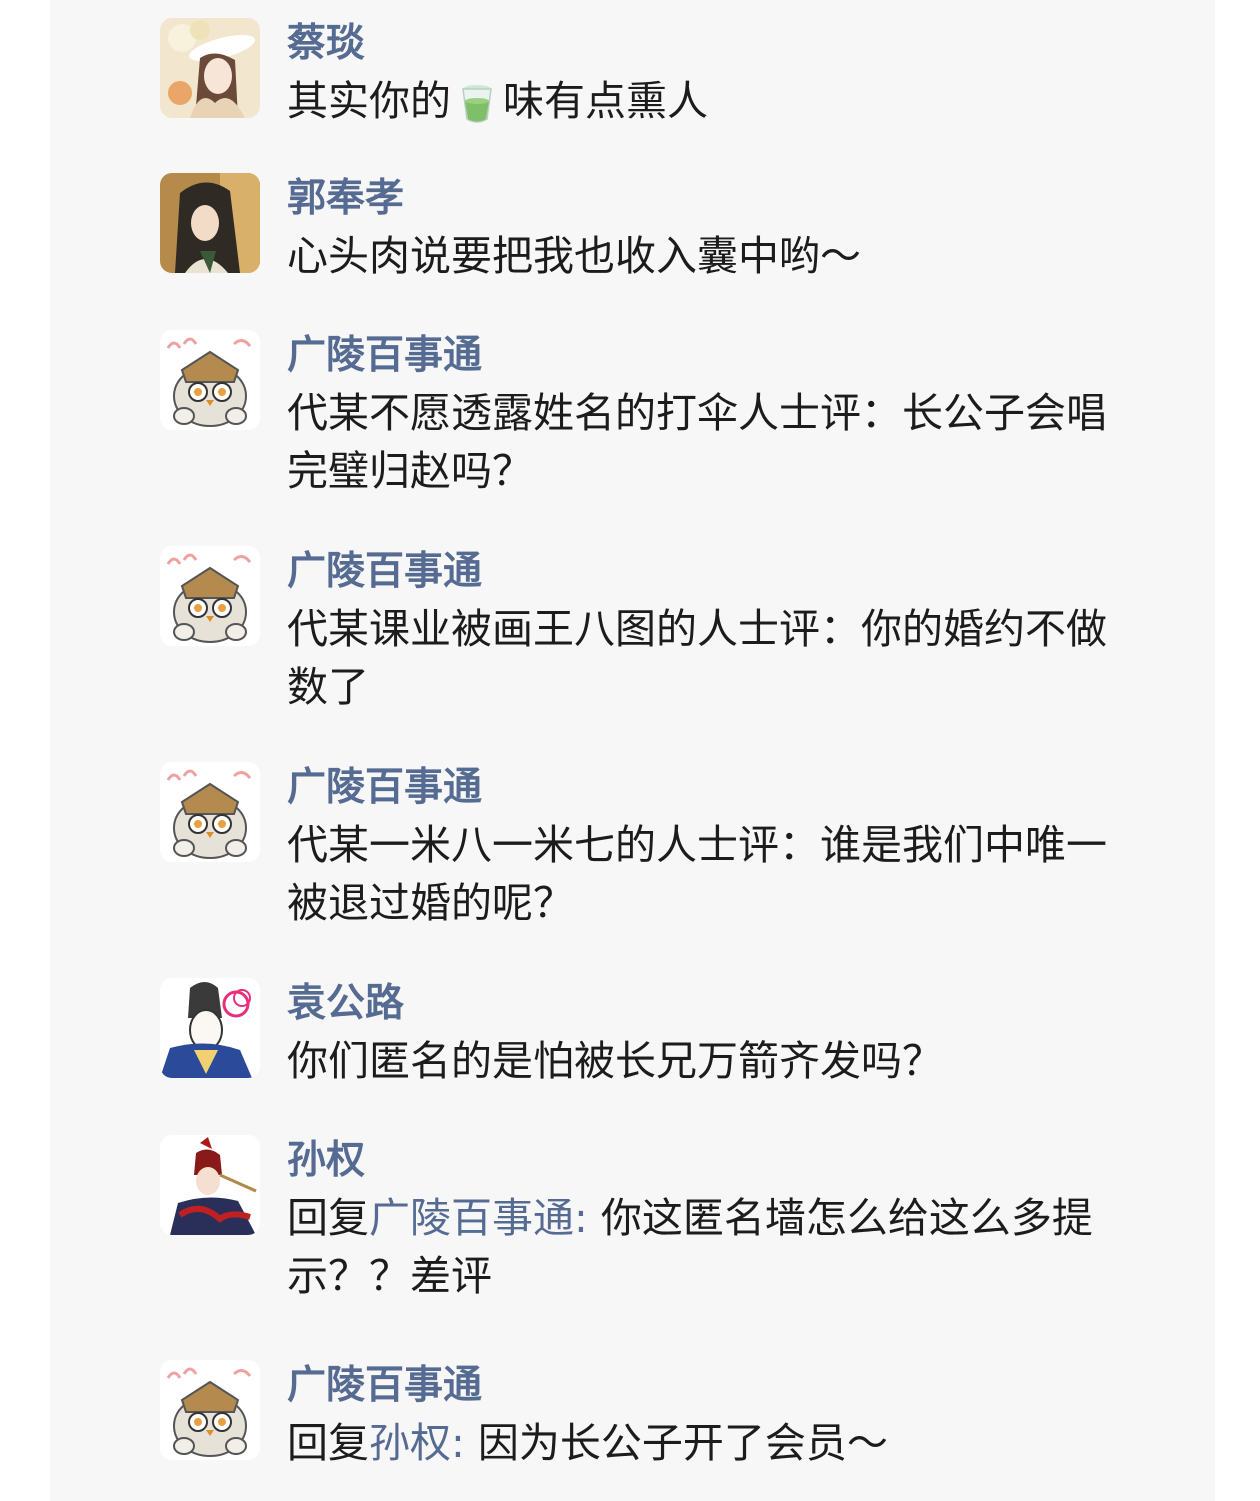 The image size is (1260, 1501). What do you see at coordinates (605, 101) in the screenshot?
I see `comment-text-part: 味有点熏人` at bounding box center [605, 101].